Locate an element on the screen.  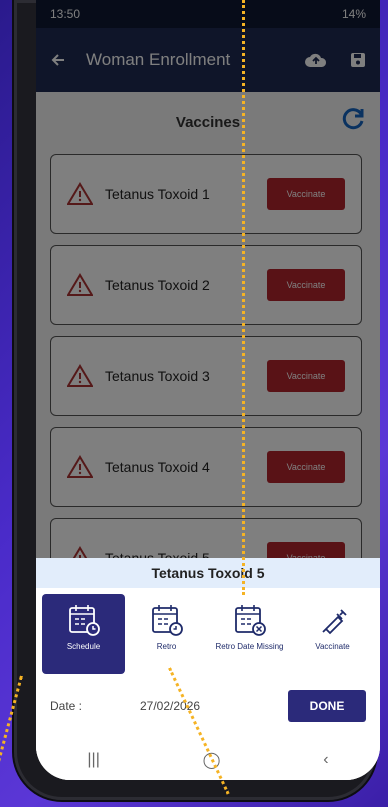
dotted-guide-line is located at coordinates (243, 297).